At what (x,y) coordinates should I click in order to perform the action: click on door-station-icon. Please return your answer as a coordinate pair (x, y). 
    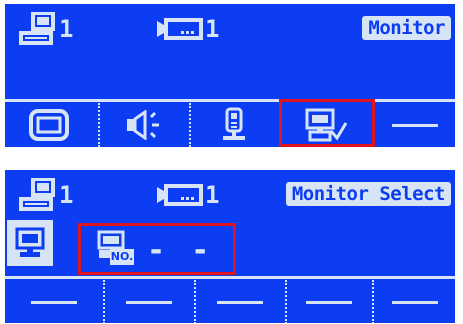
    Looking at the image, I should click on (234, 123).